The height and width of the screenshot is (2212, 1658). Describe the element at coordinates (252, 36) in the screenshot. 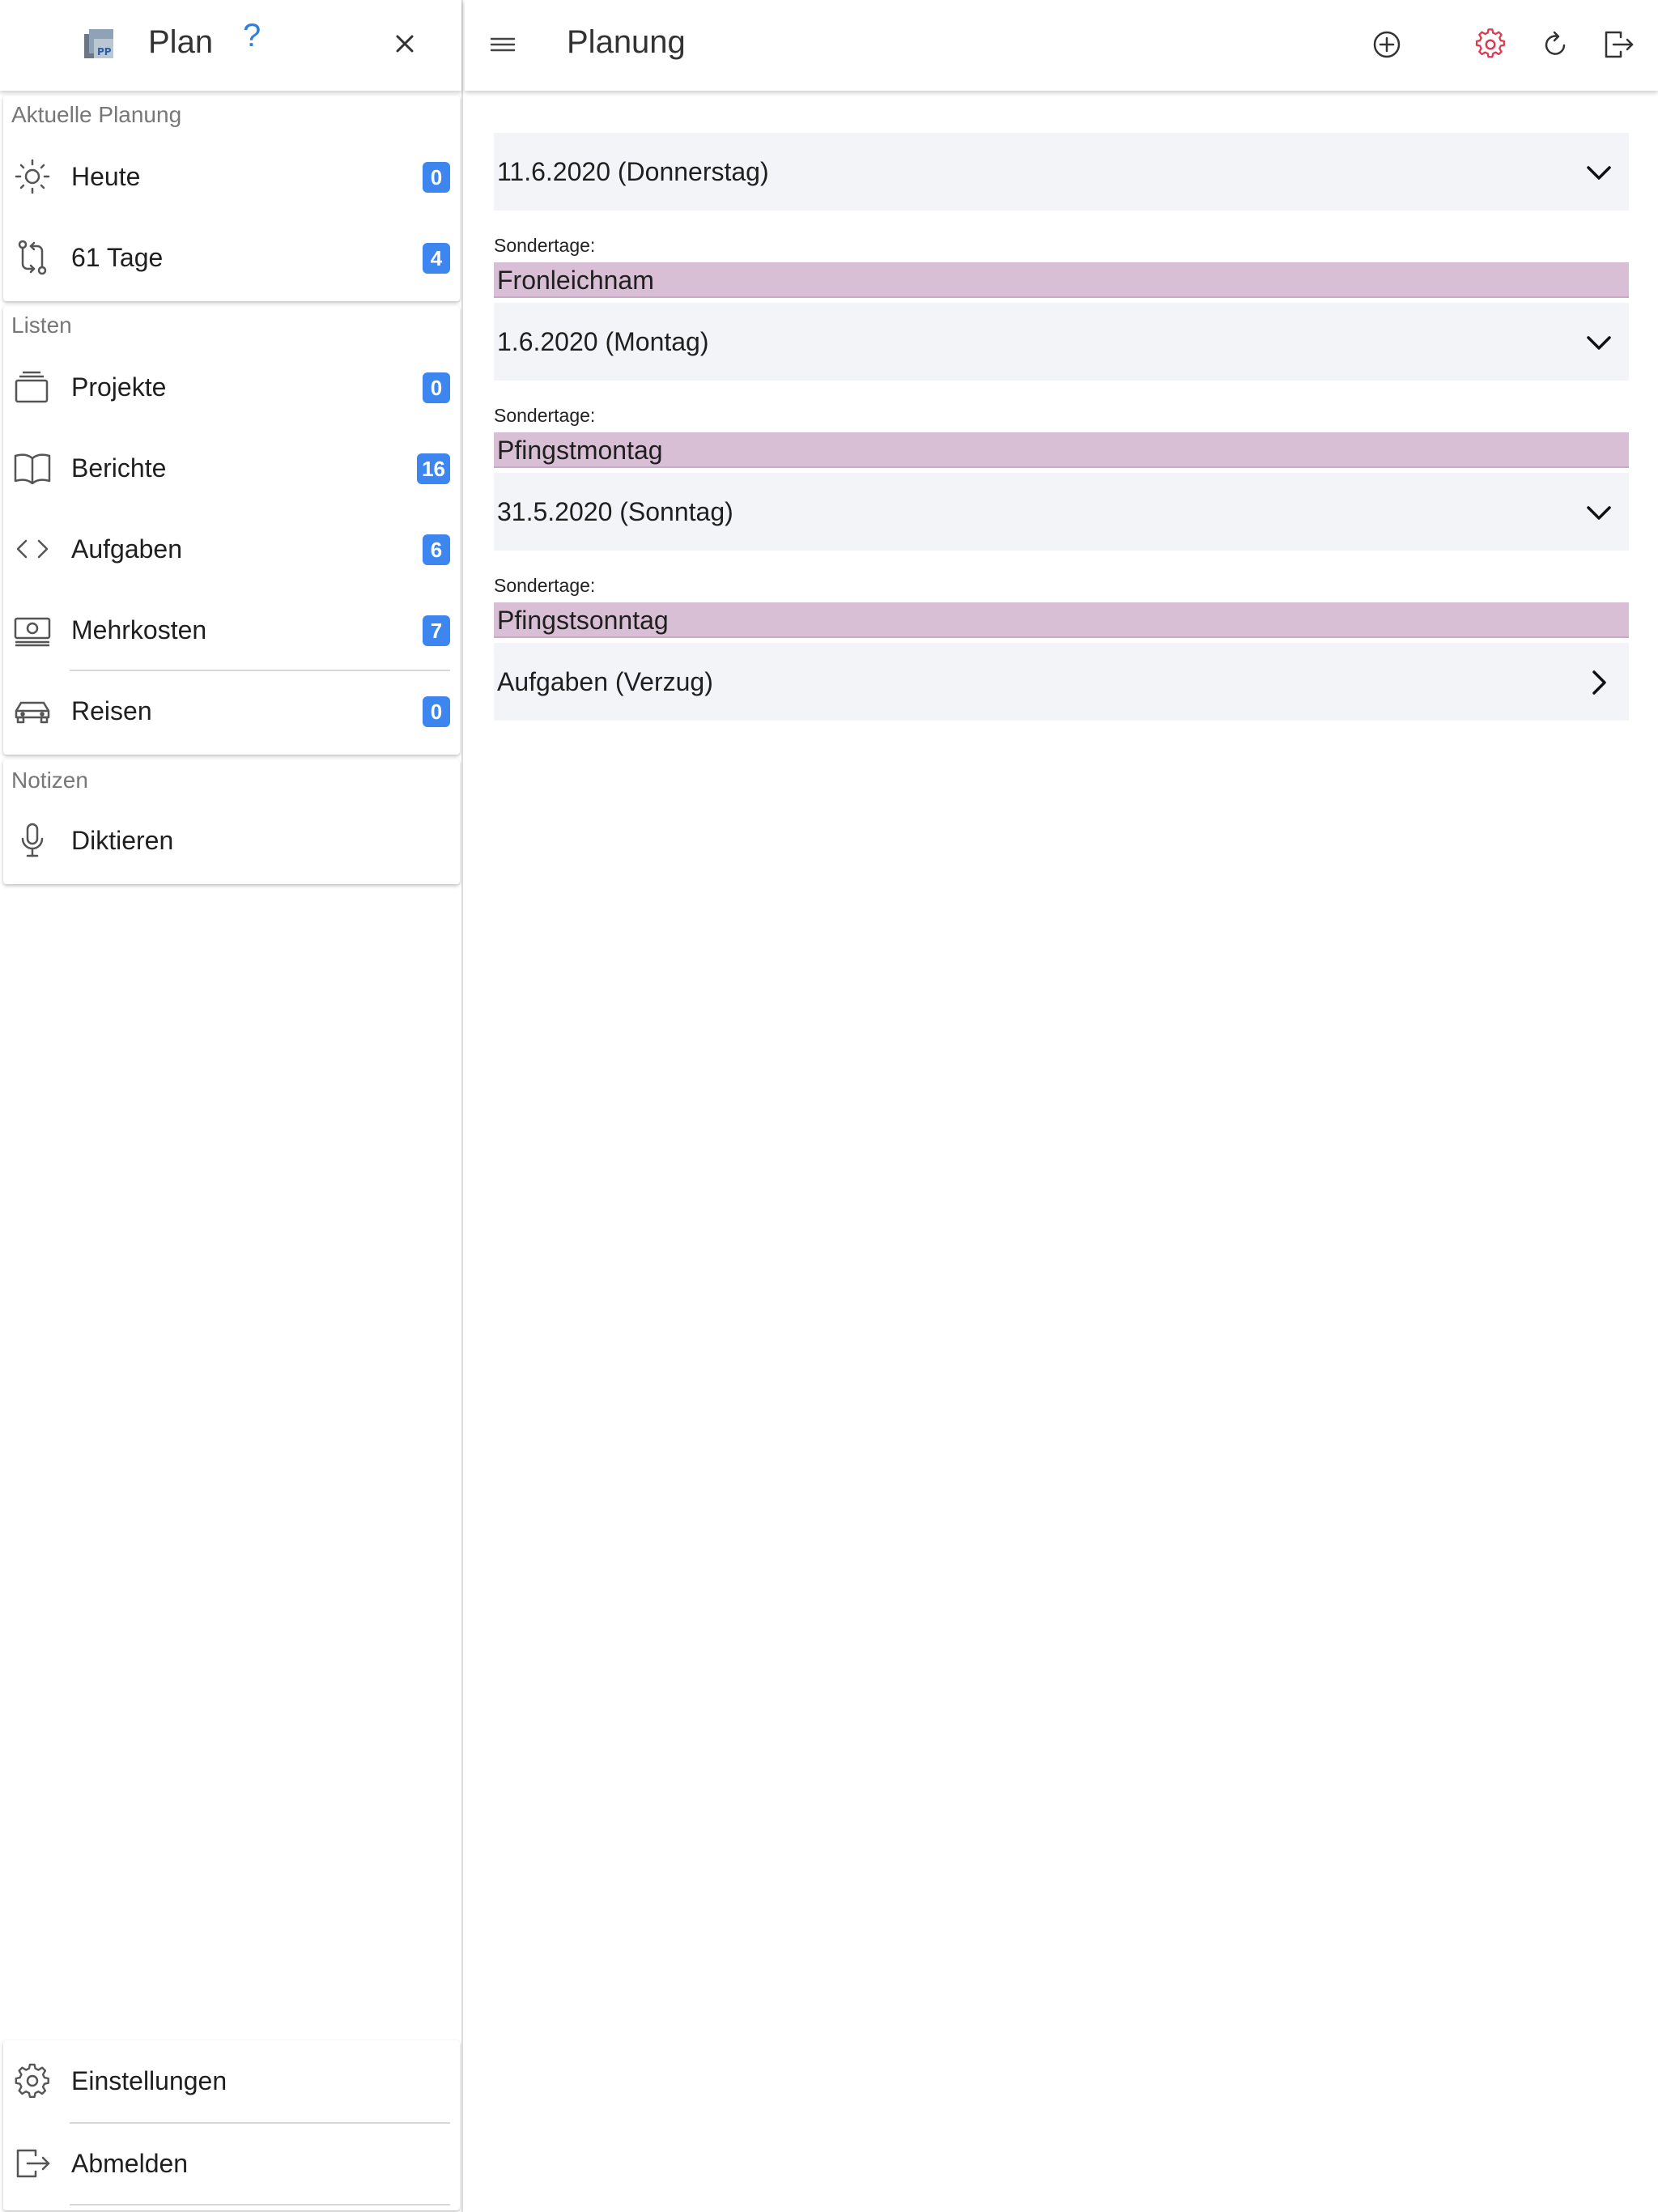

I see `help-icon: ?` at that location.